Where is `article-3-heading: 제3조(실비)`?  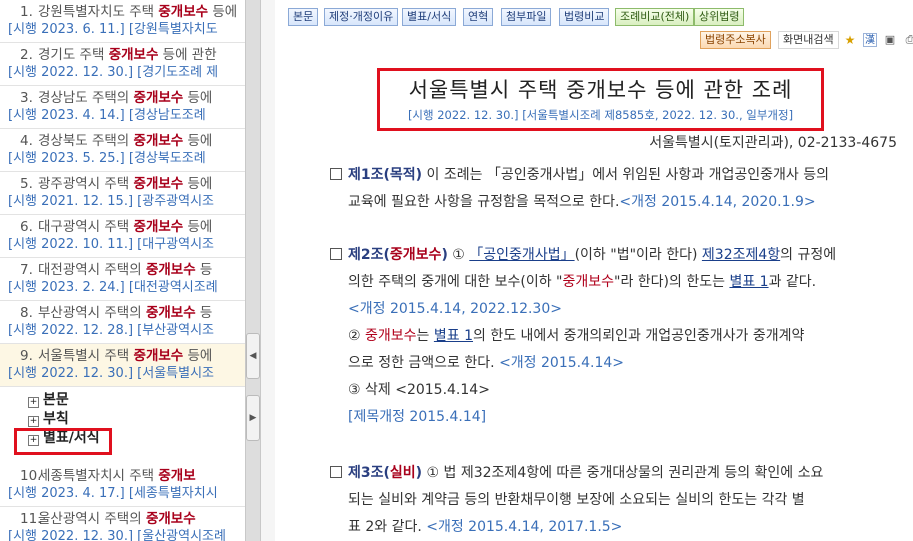
article-3-heading: 제3조(실비) is located at coordinates (385, 473).